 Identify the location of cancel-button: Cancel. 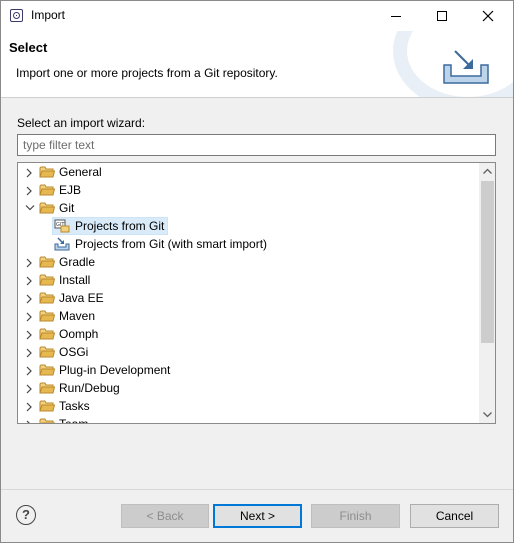
(454, 516).